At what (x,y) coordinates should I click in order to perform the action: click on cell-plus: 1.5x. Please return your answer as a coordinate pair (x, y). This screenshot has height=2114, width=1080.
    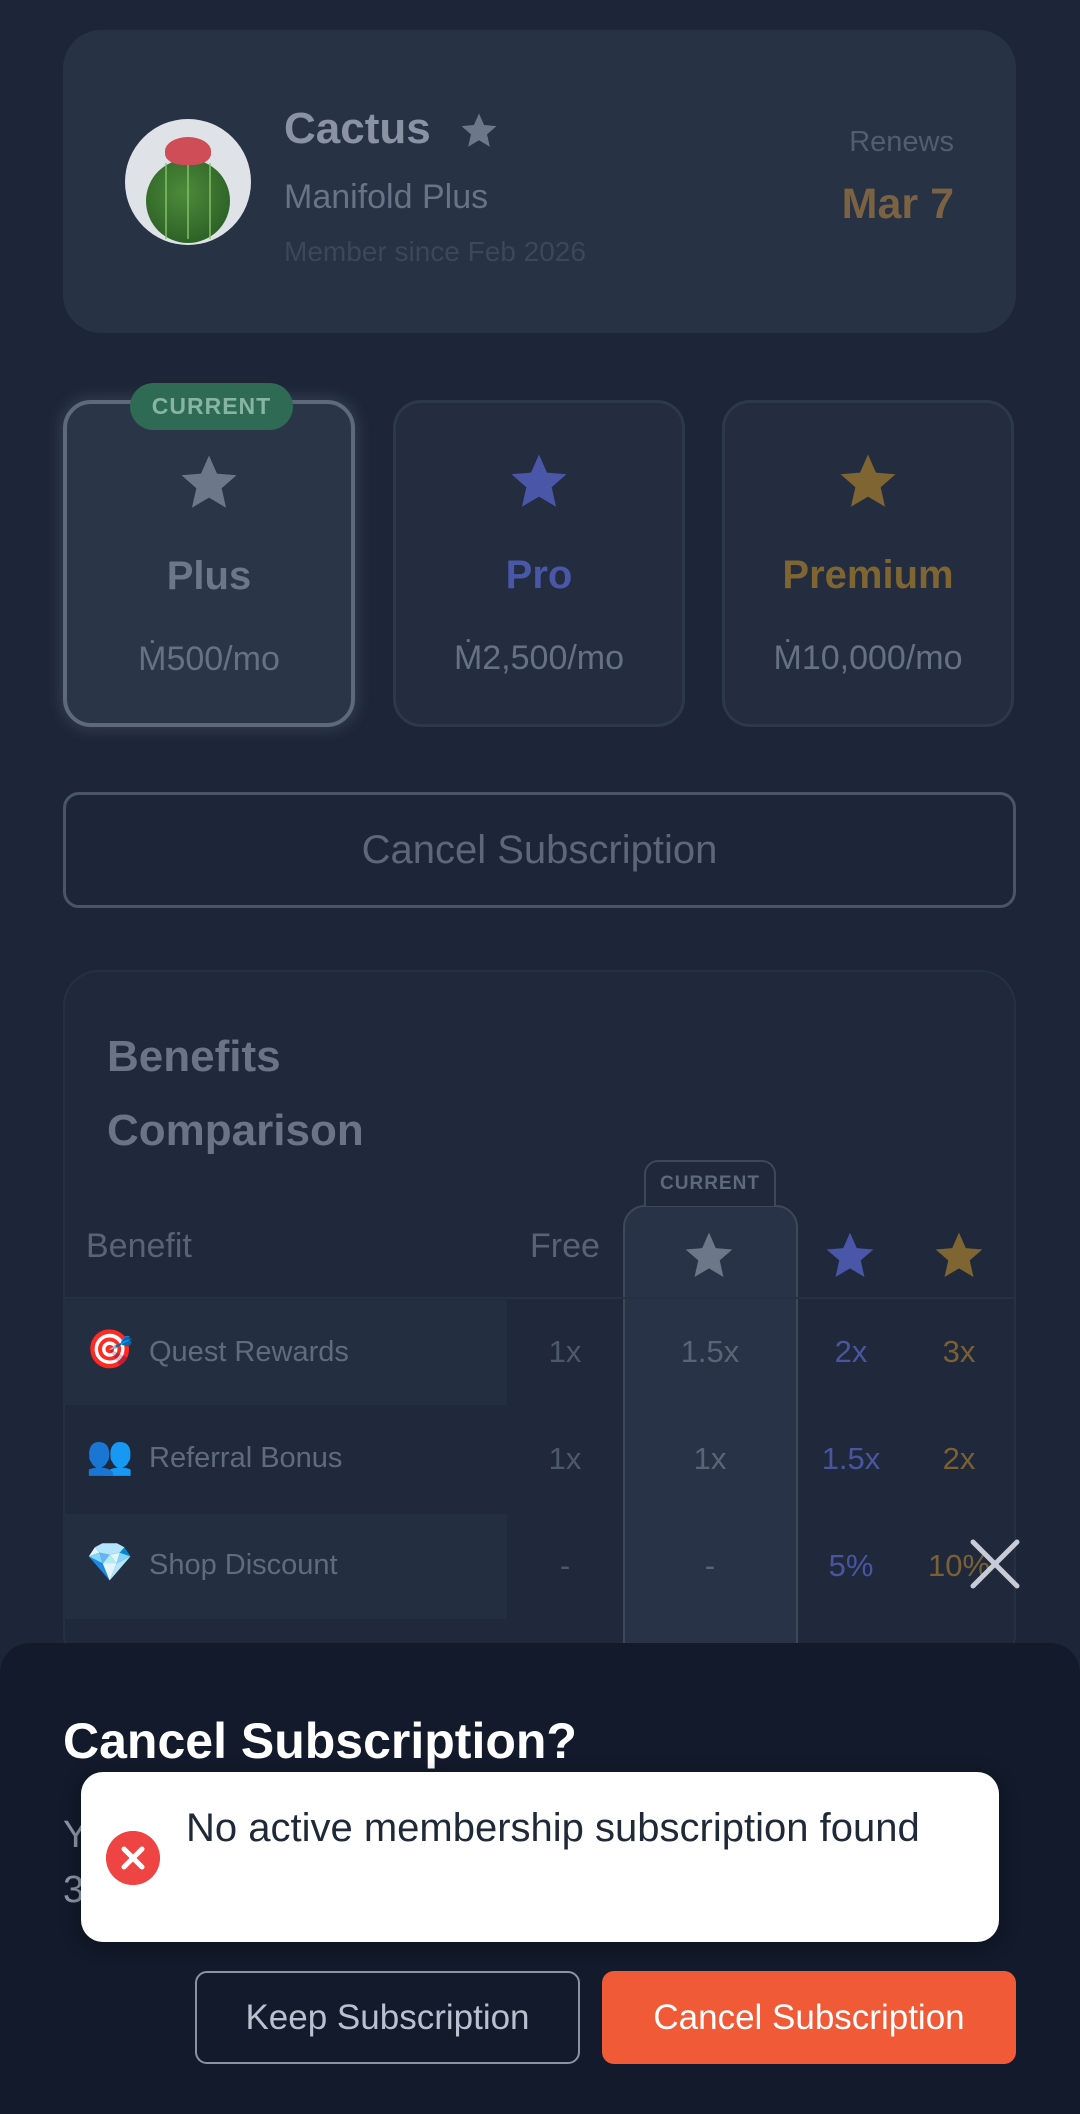
    Looking at the image, I should click on (710, 1351).